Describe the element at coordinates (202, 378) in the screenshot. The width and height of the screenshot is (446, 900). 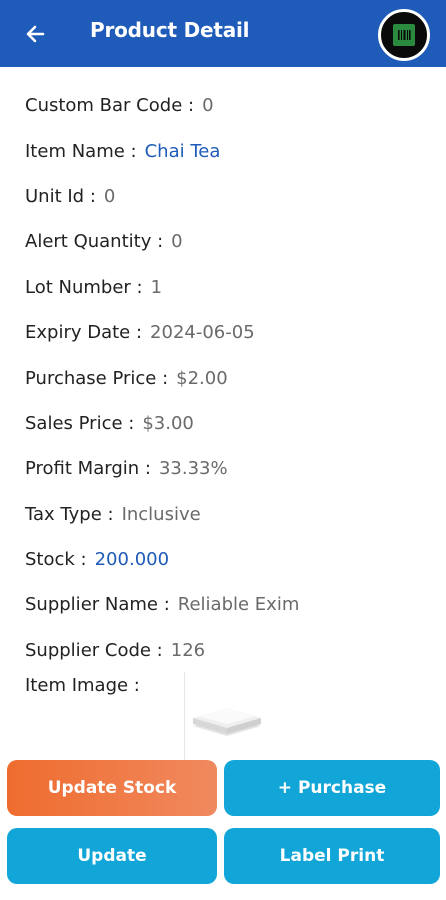
I see `detail-value: $2.00` at that location.